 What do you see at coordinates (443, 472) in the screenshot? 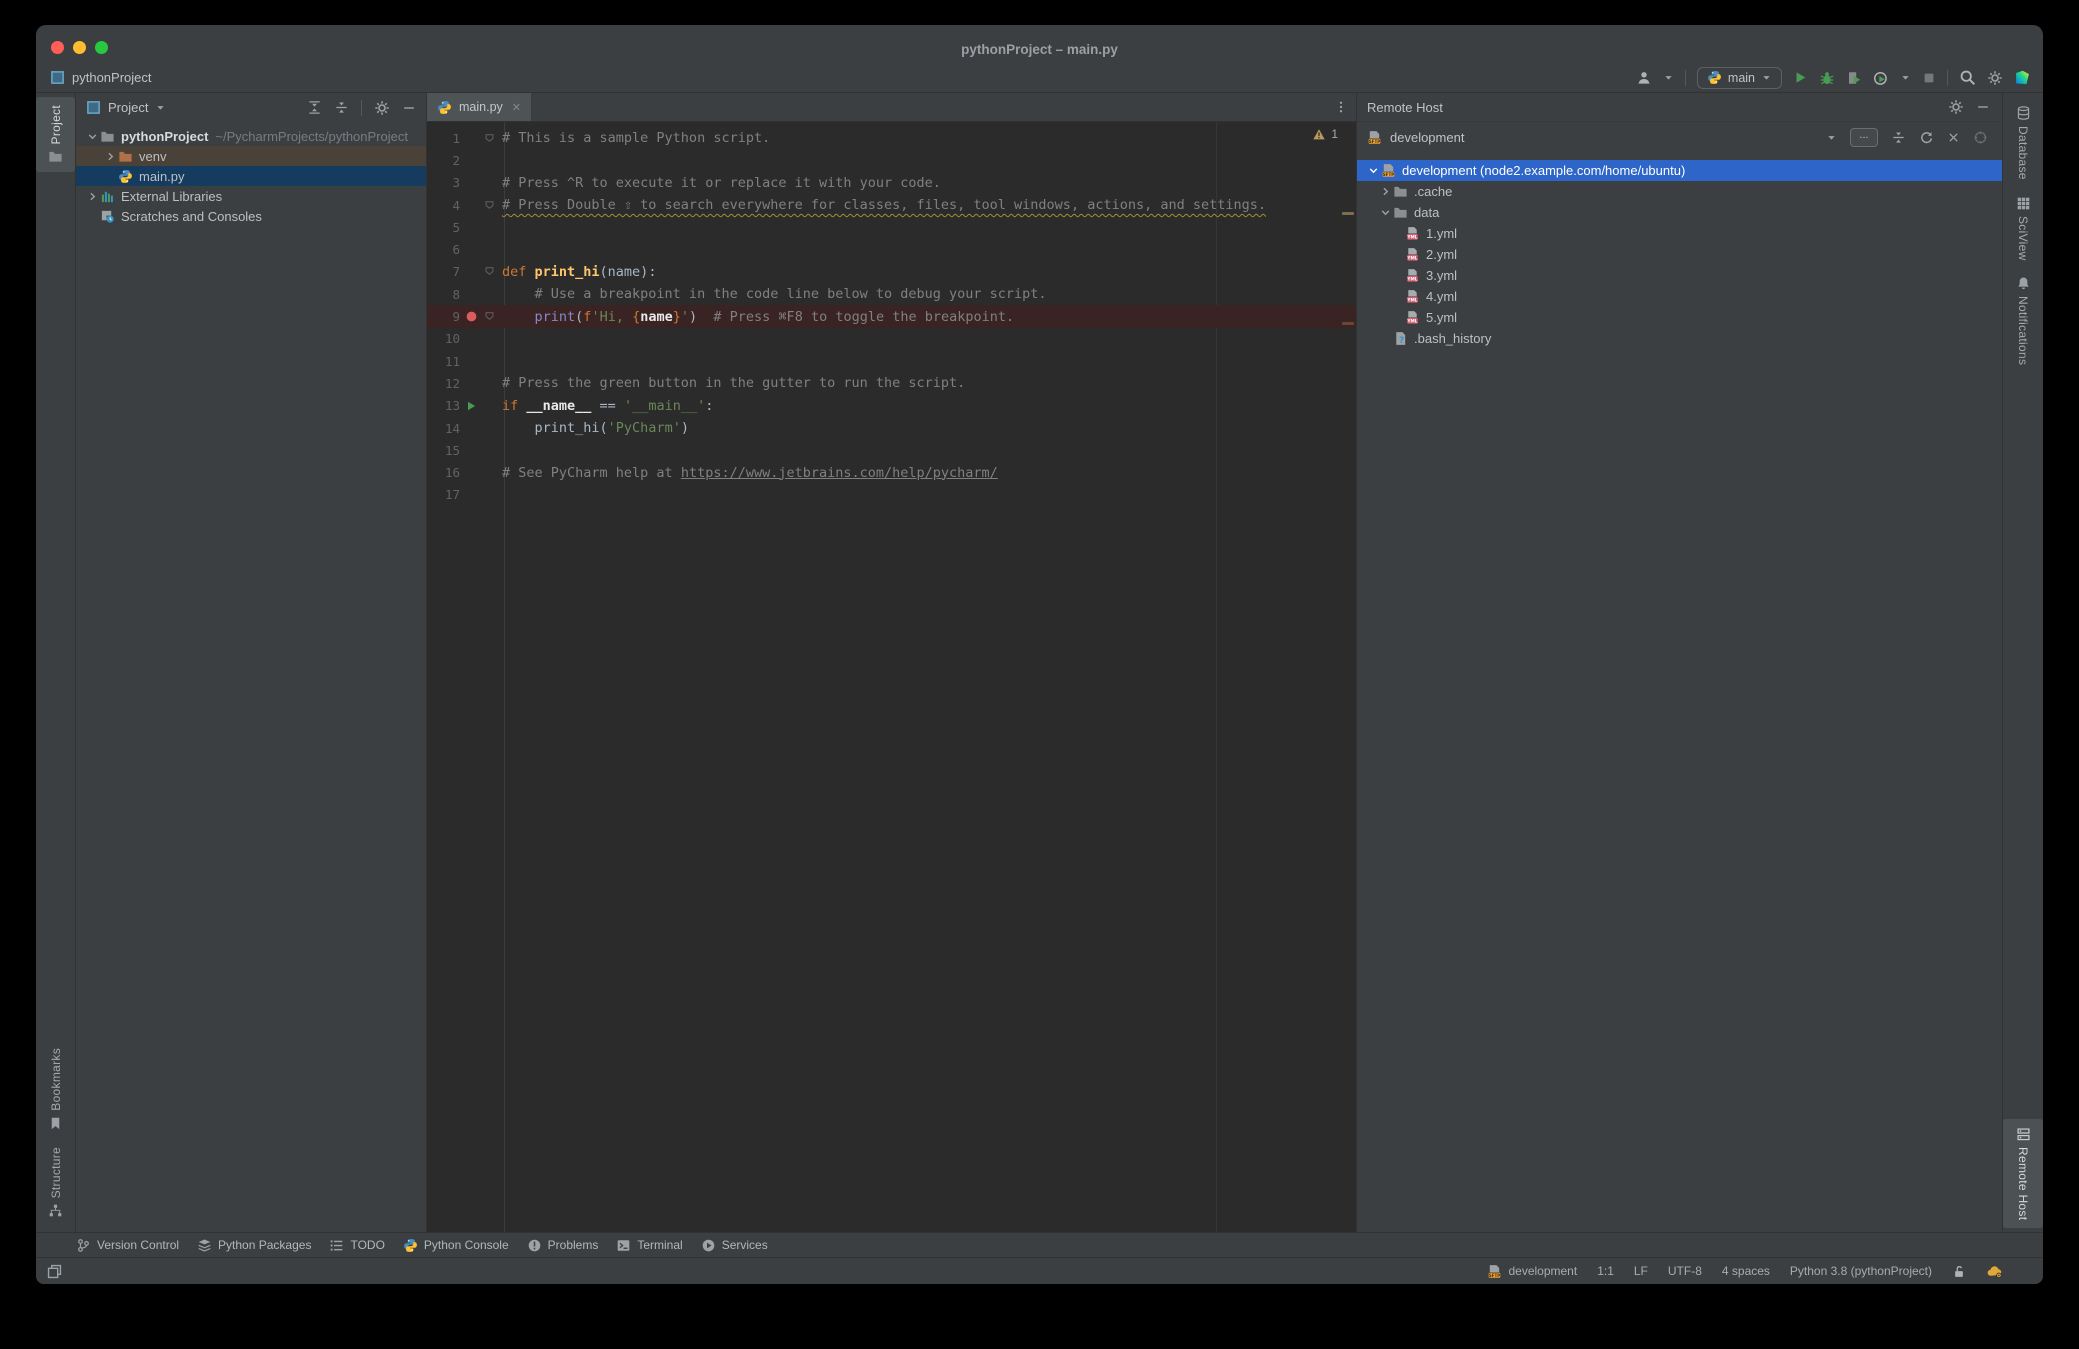
I see `line-number: 16` at bounding box center [443, 472].